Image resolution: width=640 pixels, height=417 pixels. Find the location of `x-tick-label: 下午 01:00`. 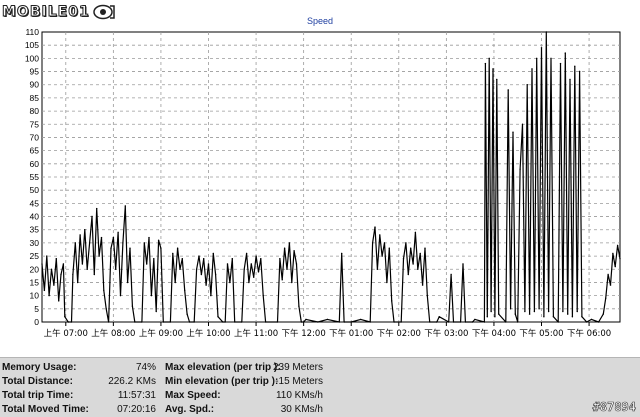

x-tick-label: 下午 01:00 is located at coordinates (351, 333).